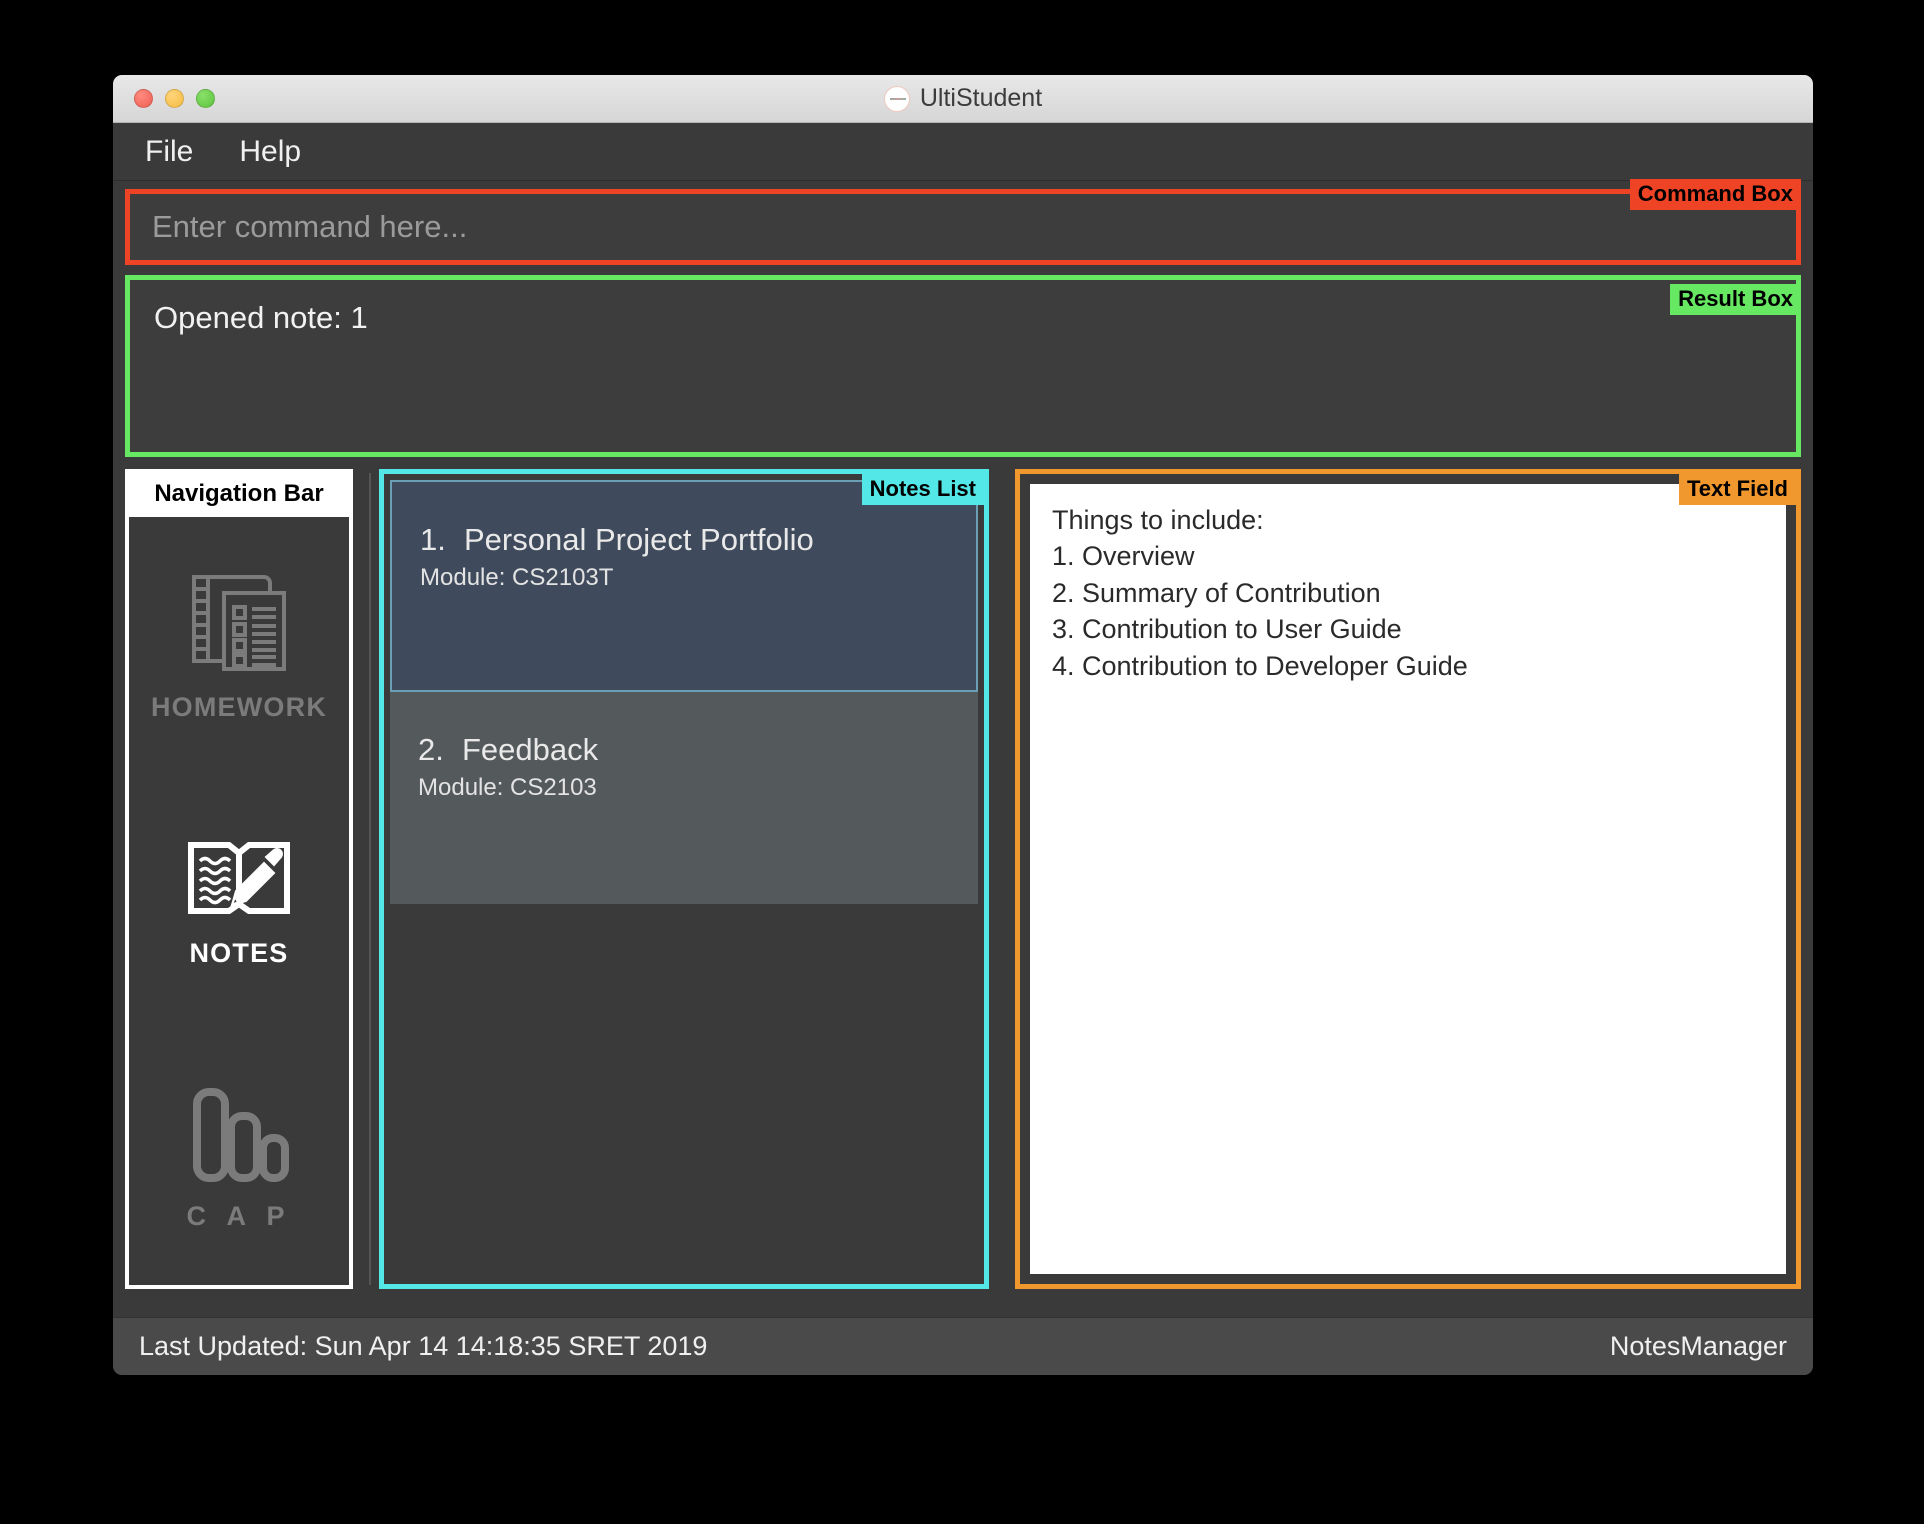 The height and width of the screenshot is (1524, 1924). Describe the element at coordinates (1715, 195) in the screenshot. I see `command-box-annotation-label: Command Box` at that location.